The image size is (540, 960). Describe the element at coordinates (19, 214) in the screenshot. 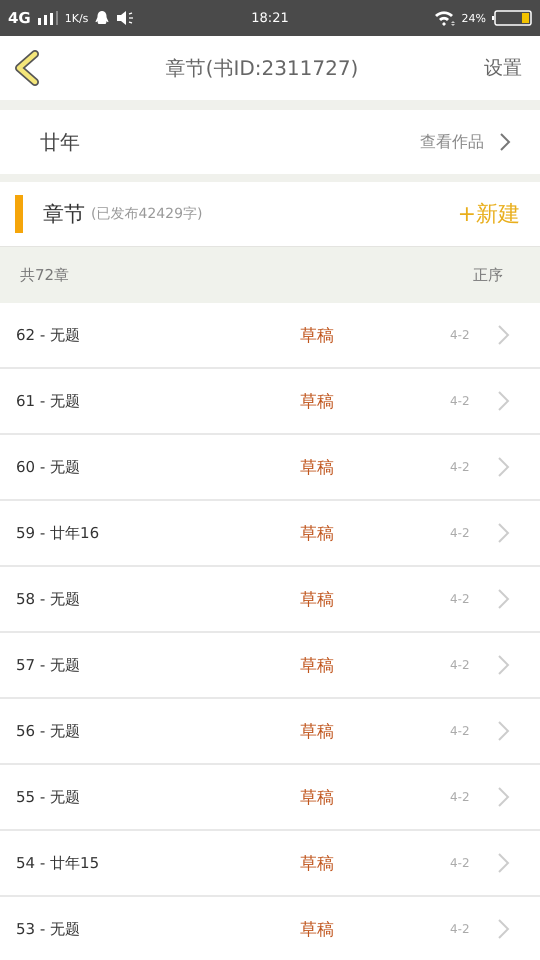

I see `accent-bar` at that location.